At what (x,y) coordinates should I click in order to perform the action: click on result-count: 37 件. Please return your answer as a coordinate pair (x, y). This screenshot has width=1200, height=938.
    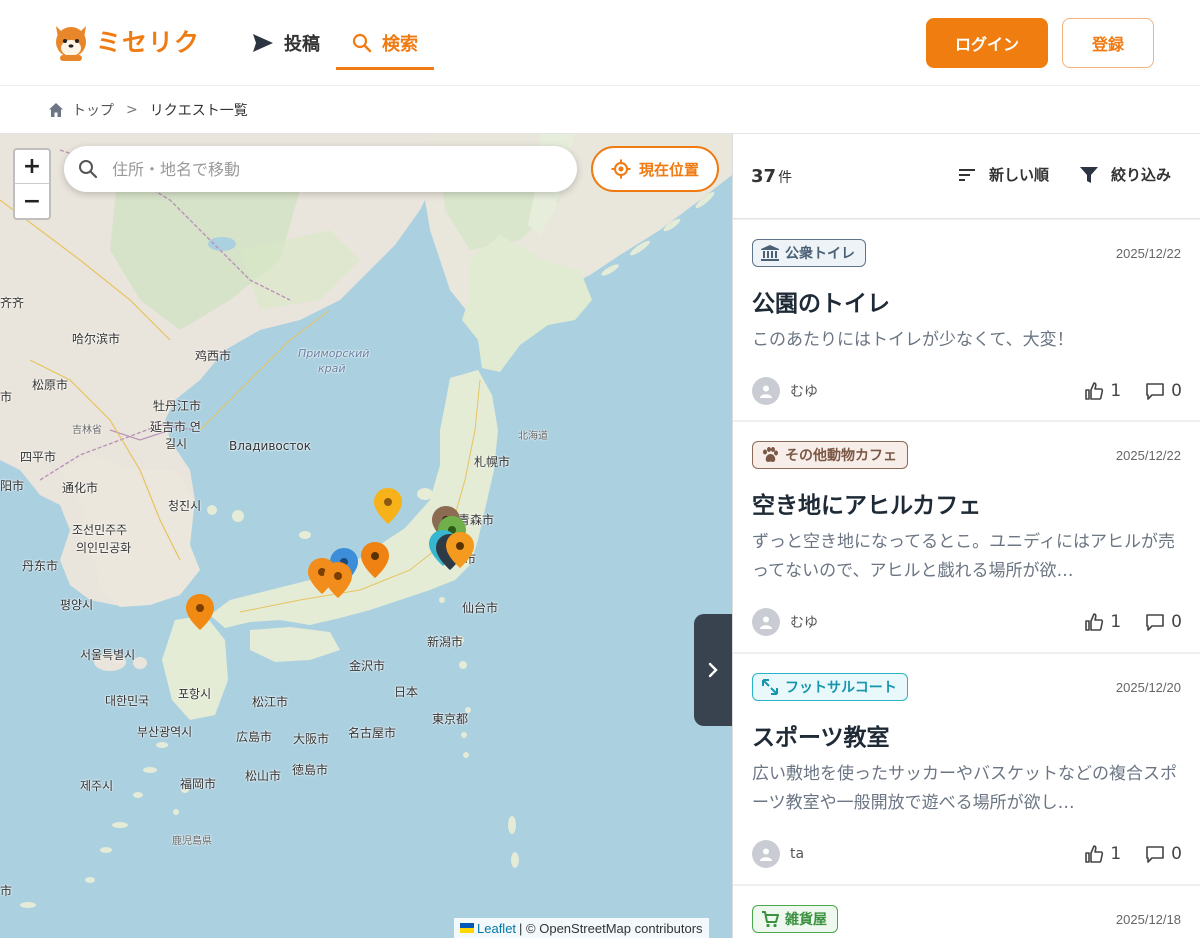
    Looking at the image, I should click on (771, 176).